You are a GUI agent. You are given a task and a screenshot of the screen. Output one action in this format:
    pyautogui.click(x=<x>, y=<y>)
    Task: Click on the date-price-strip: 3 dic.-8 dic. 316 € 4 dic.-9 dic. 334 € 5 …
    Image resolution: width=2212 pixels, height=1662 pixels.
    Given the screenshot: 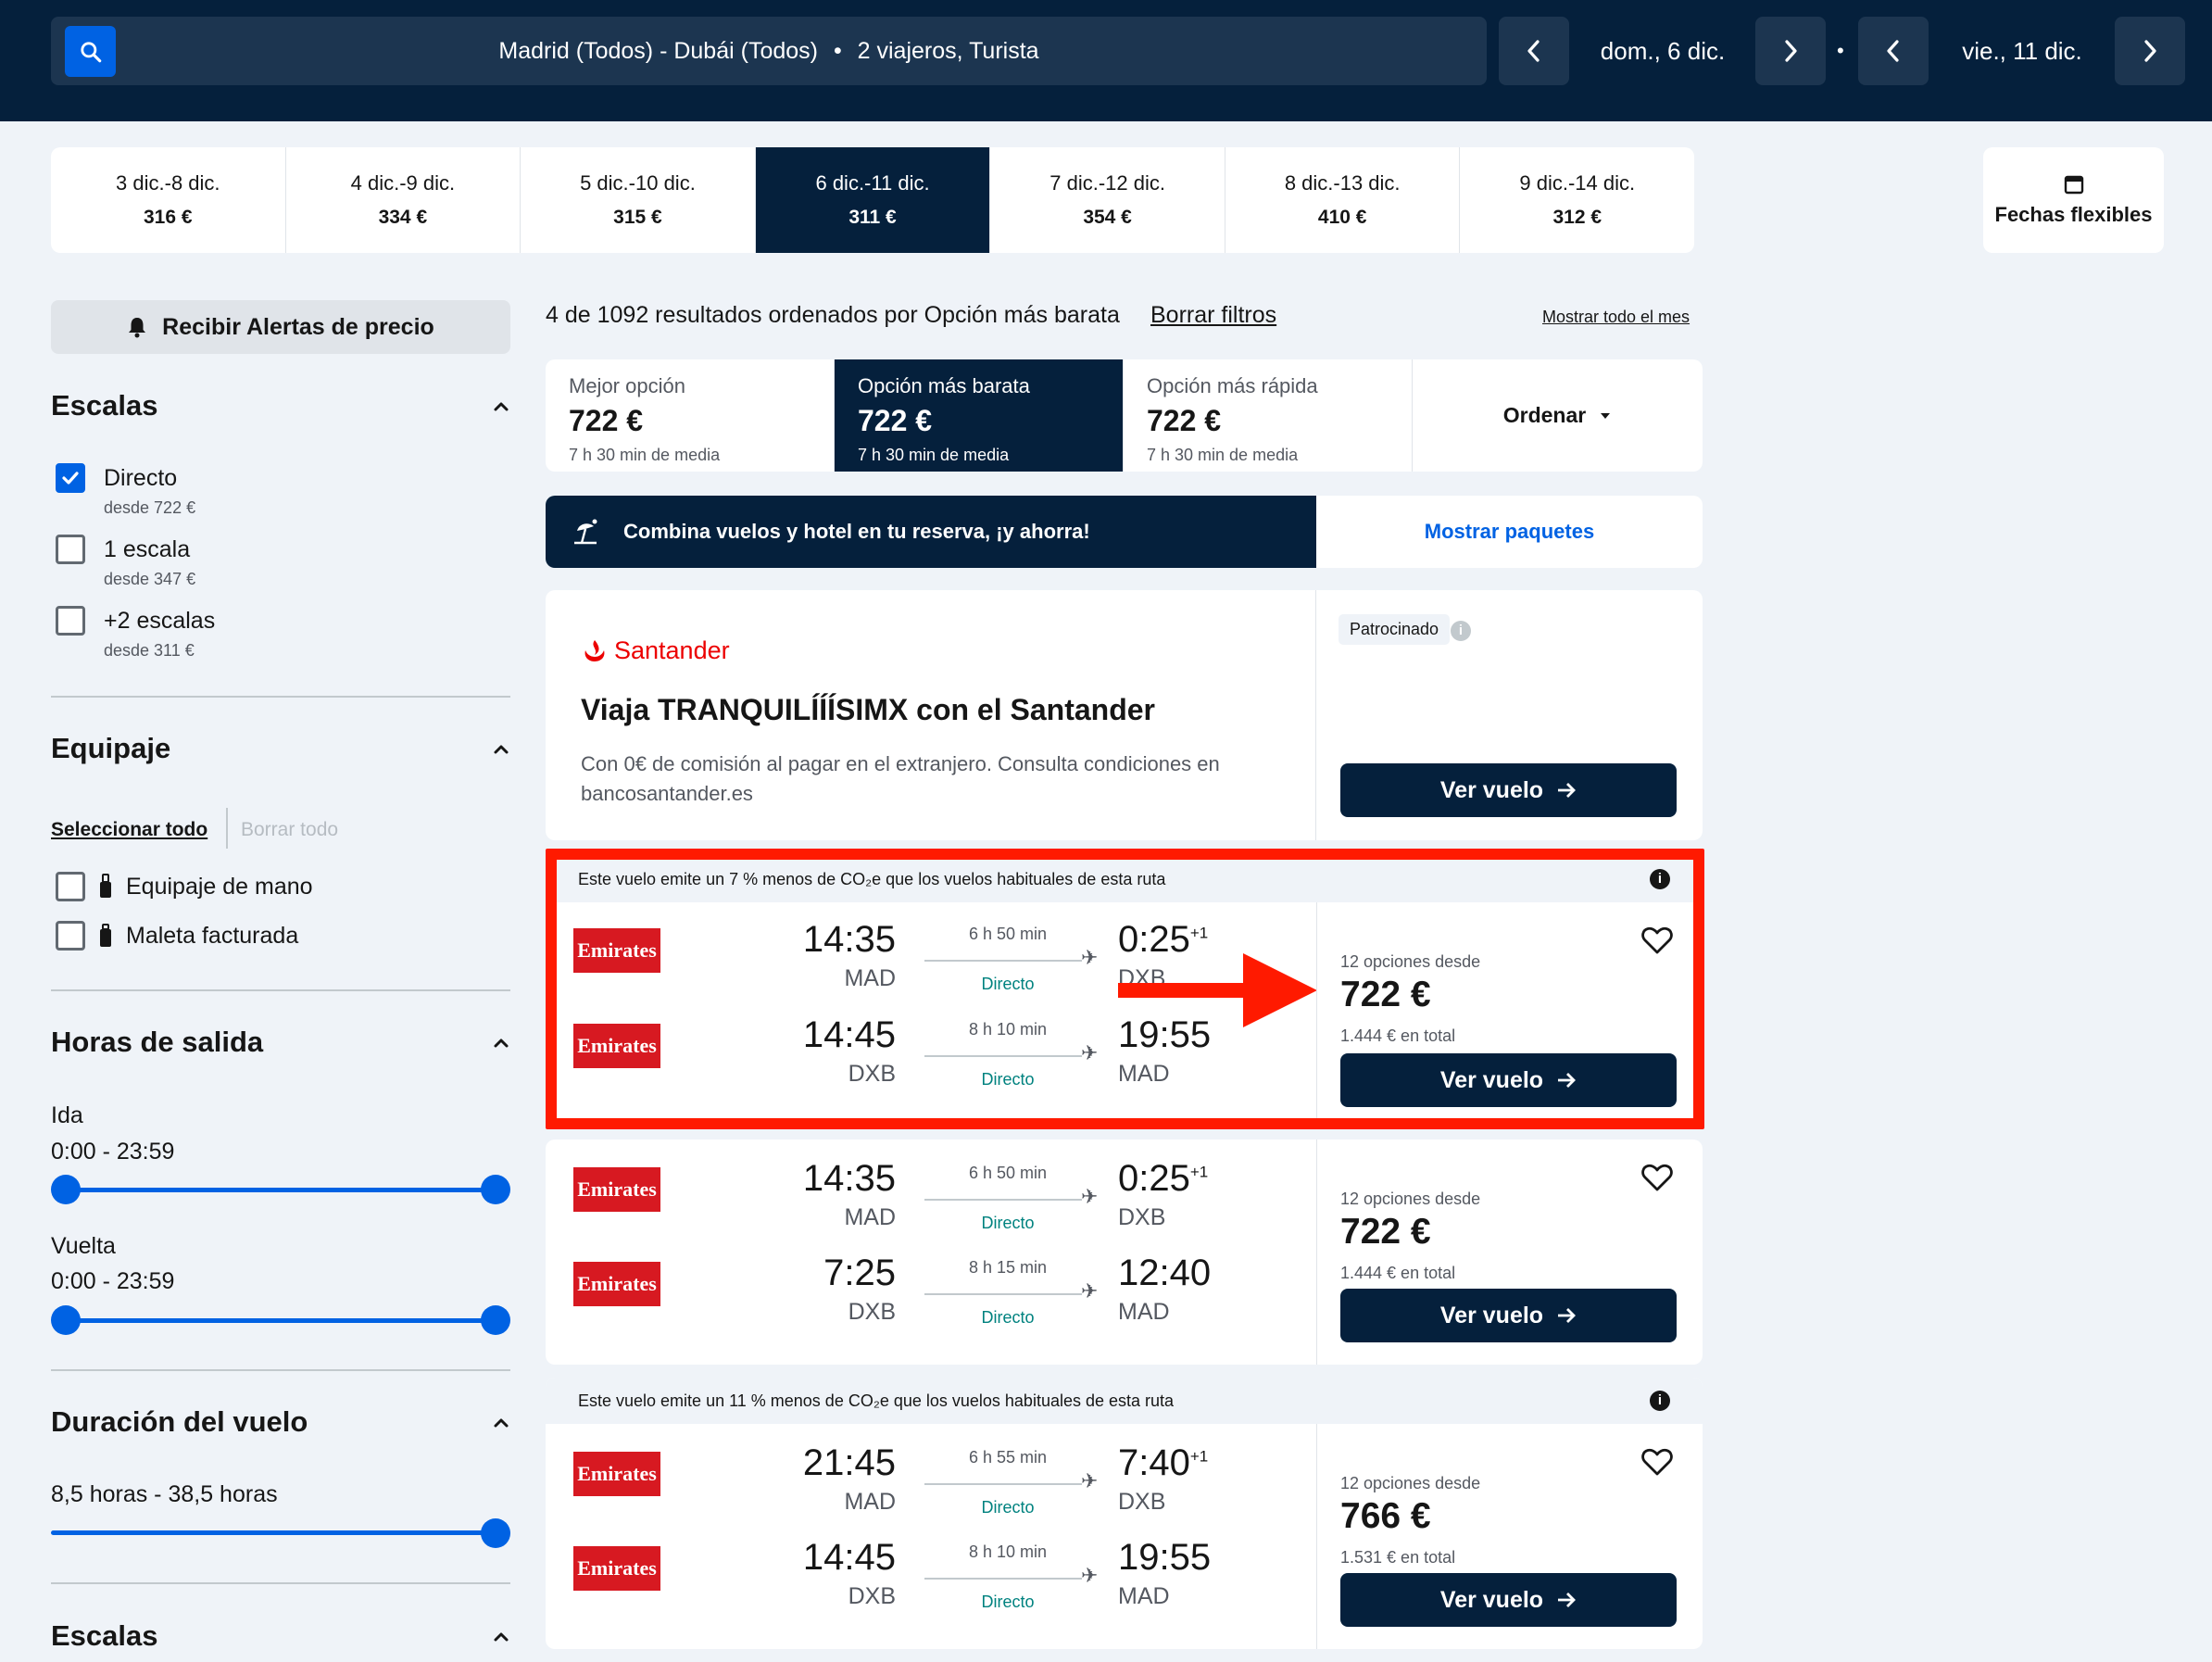 What is the action you would take?
    pyautogui.click(x=873, y=200)
    